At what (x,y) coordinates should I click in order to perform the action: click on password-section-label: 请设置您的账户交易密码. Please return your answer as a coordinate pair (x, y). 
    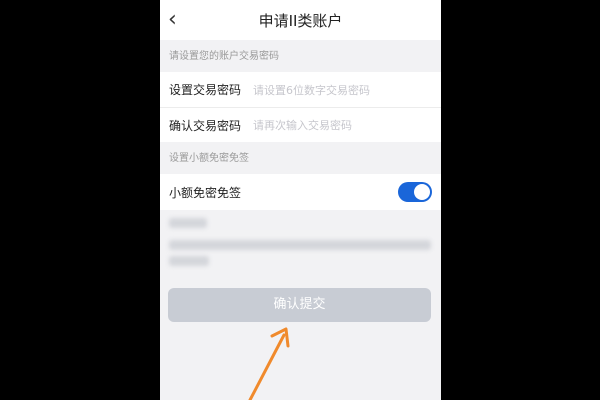
    Looking at the image, I should click on (224, 56).